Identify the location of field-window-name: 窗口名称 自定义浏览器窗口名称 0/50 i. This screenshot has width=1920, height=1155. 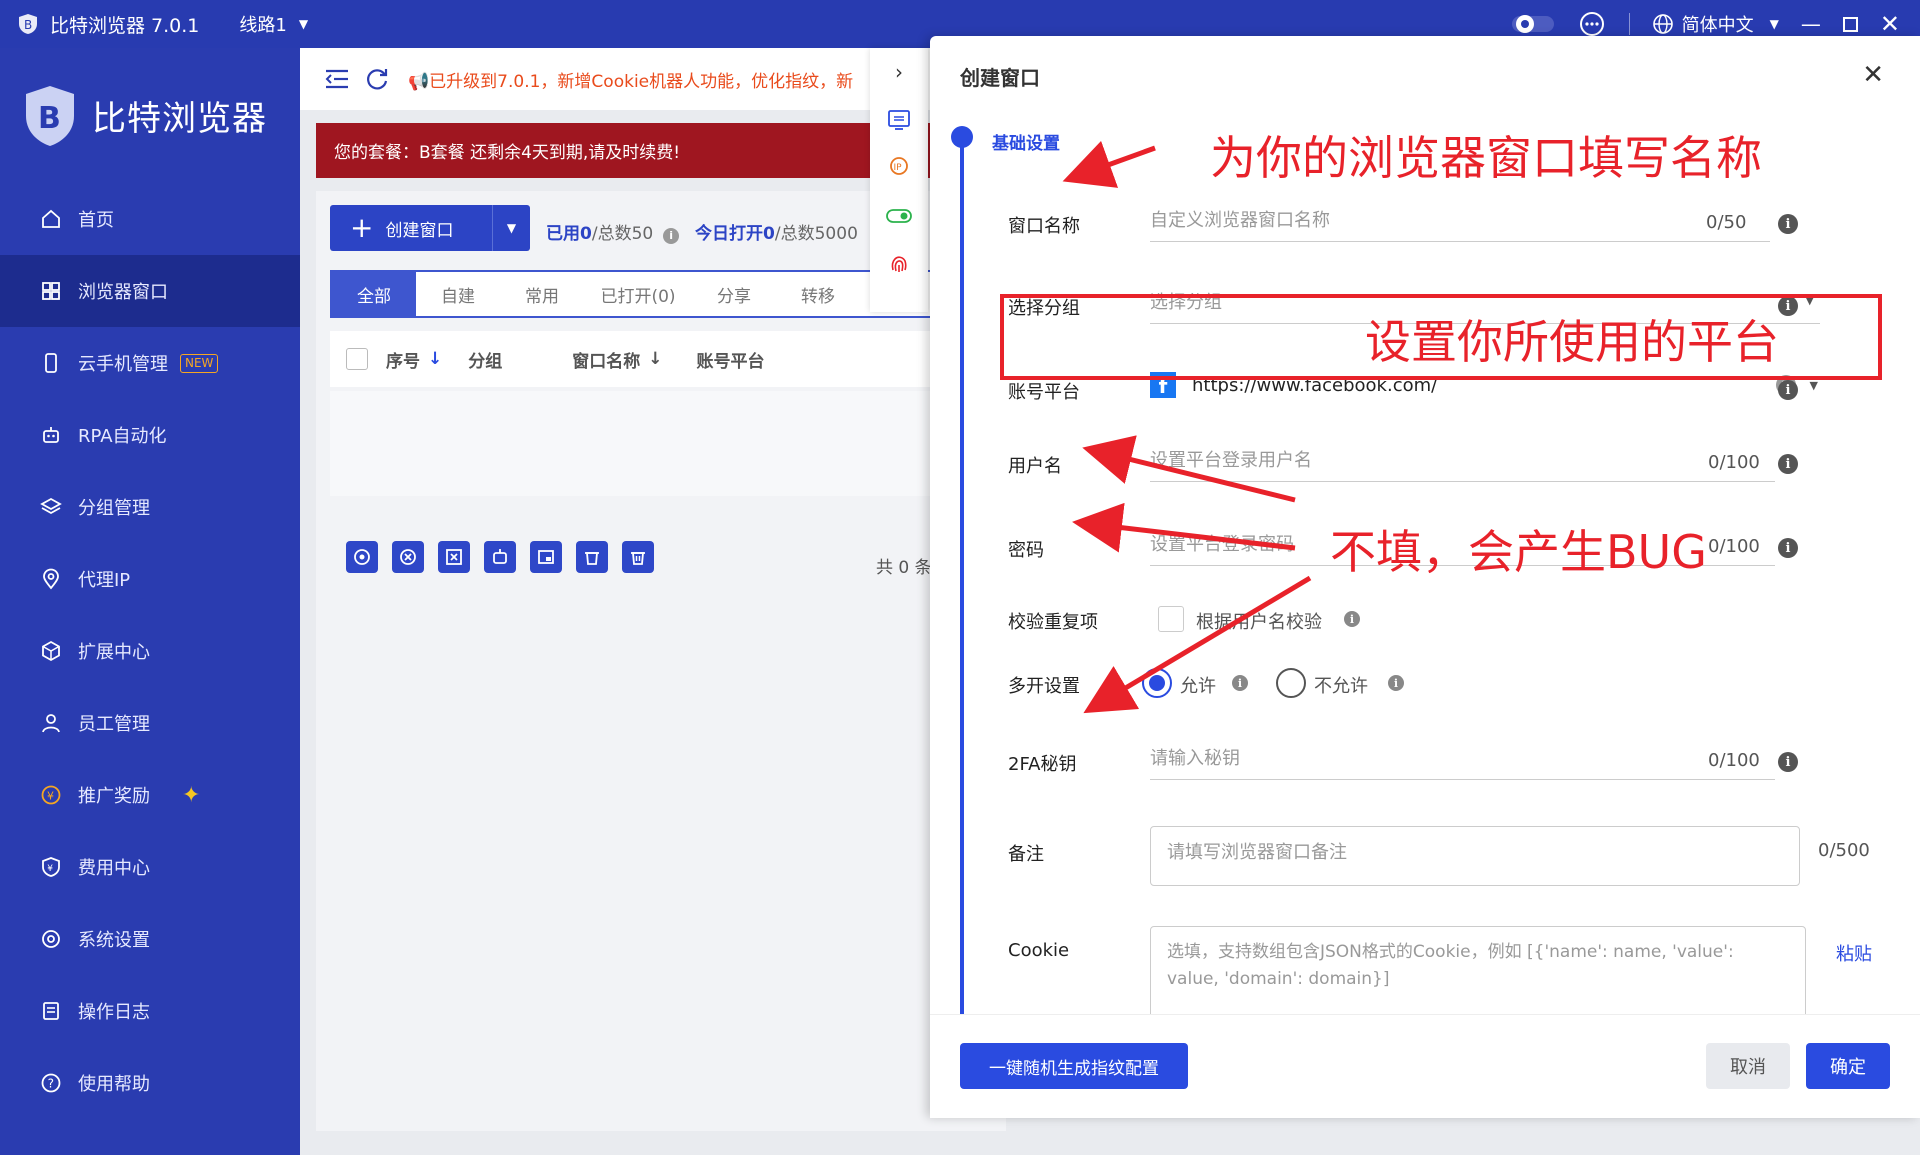
(1448, 216).